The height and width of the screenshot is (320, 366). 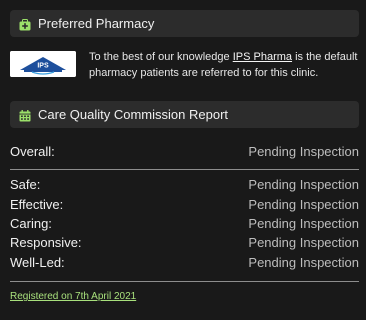 I want to click on pharmacy-bag-icon, so click(x=25, y=24).